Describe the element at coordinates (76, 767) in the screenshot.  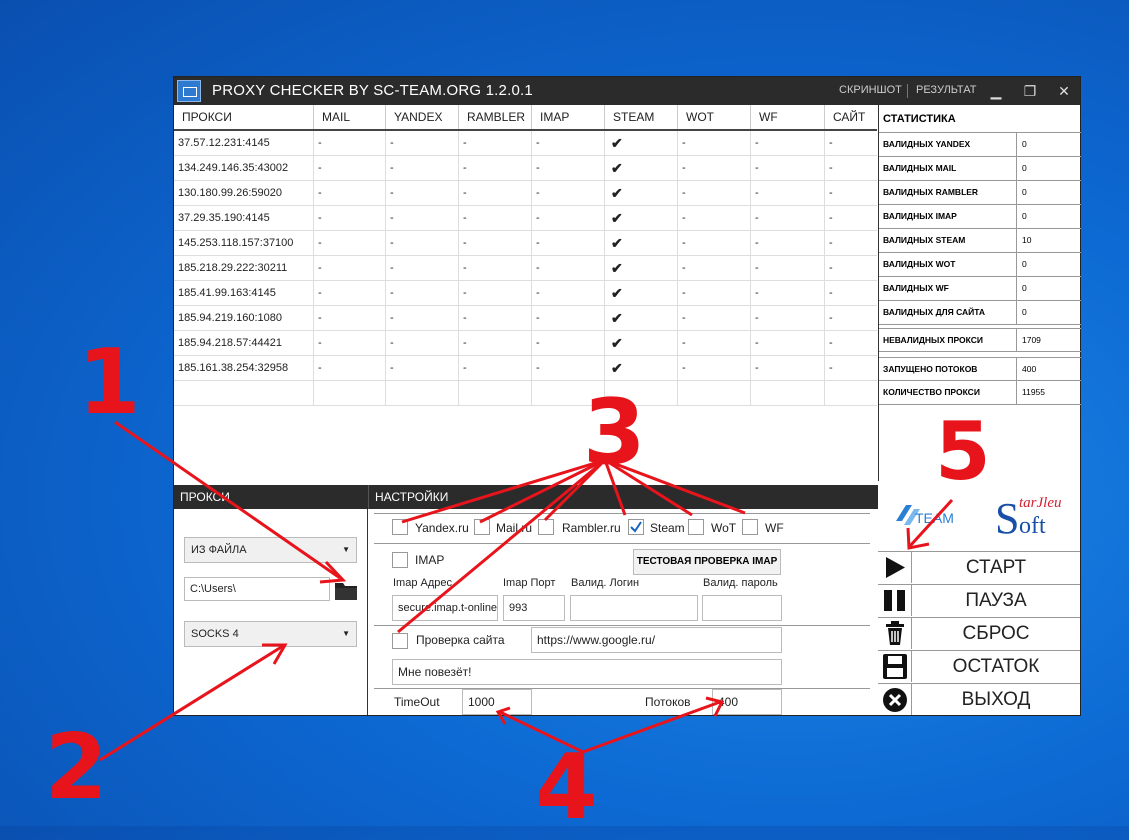
I see `annotation-2: 2` at that location.